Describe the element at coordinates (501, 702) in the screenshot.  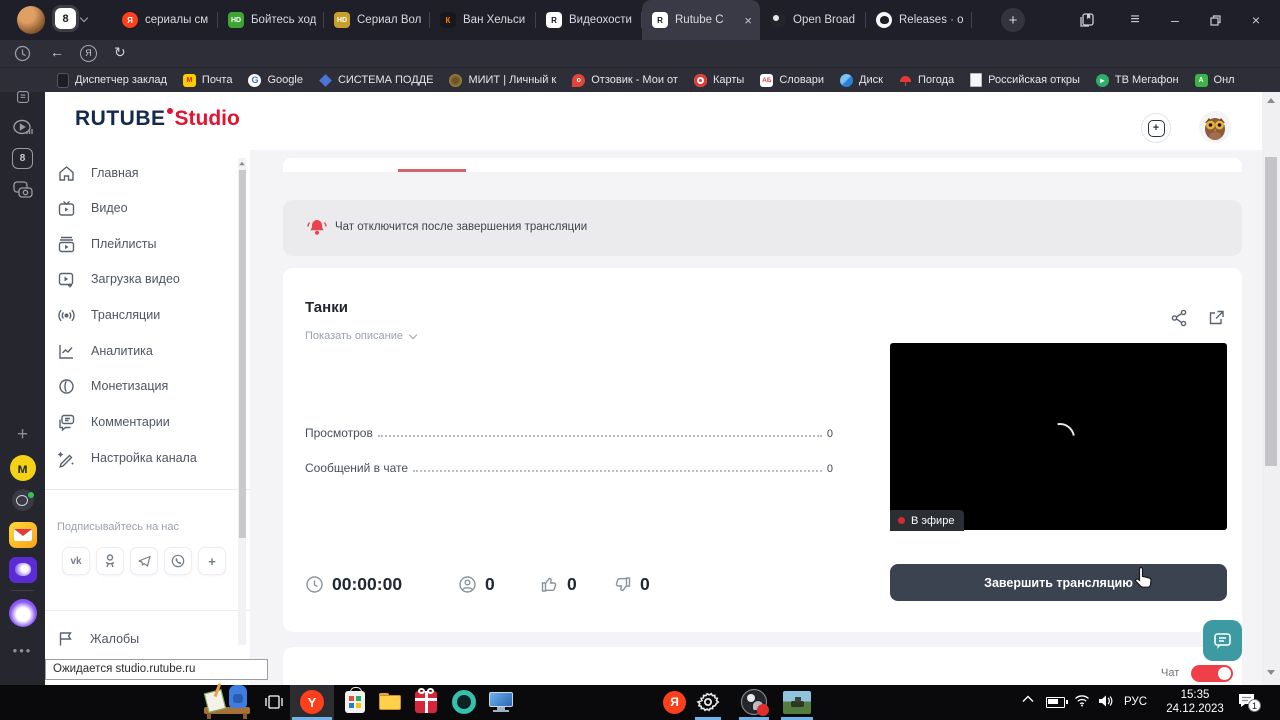
I see `this-pc-icon` at that location.